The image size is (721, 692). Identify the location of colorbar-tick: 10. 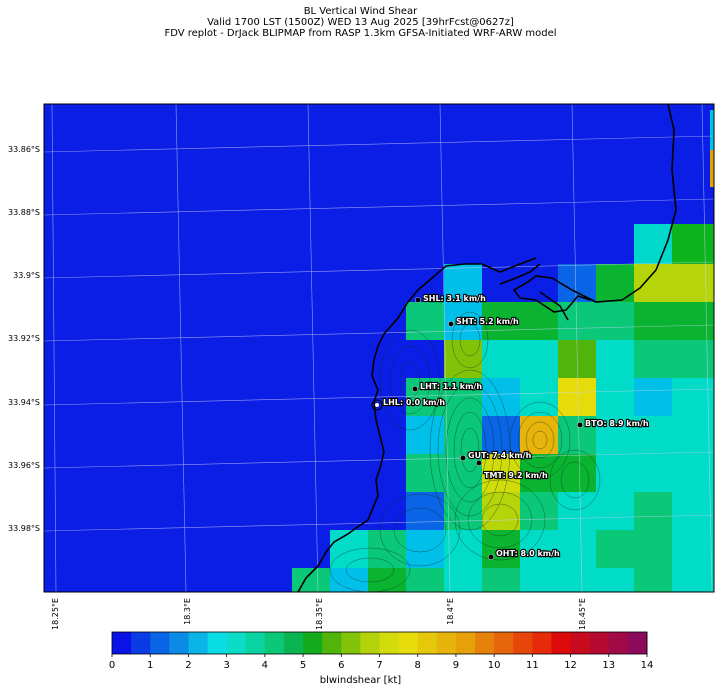
(494, 665).